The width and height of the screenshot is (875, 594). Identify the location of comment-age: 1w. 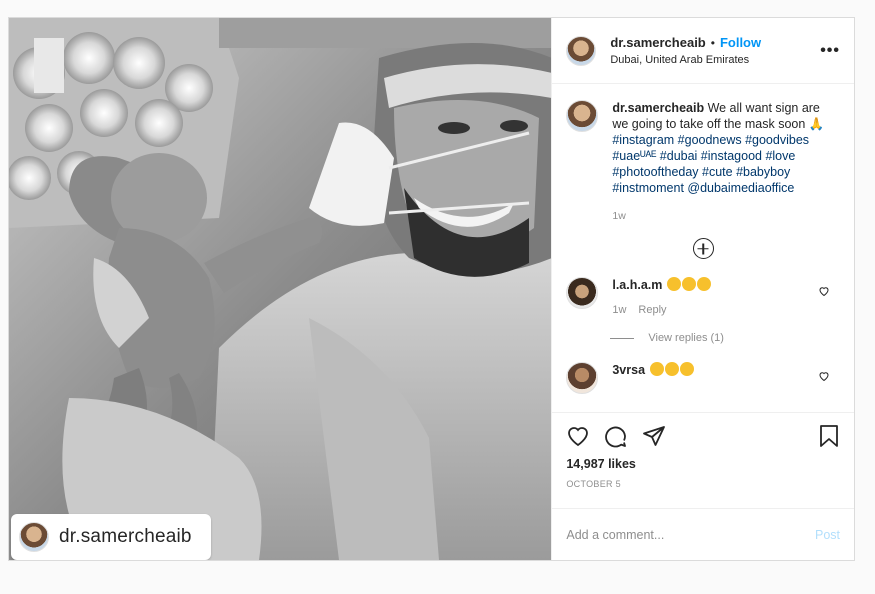
(619, 310).